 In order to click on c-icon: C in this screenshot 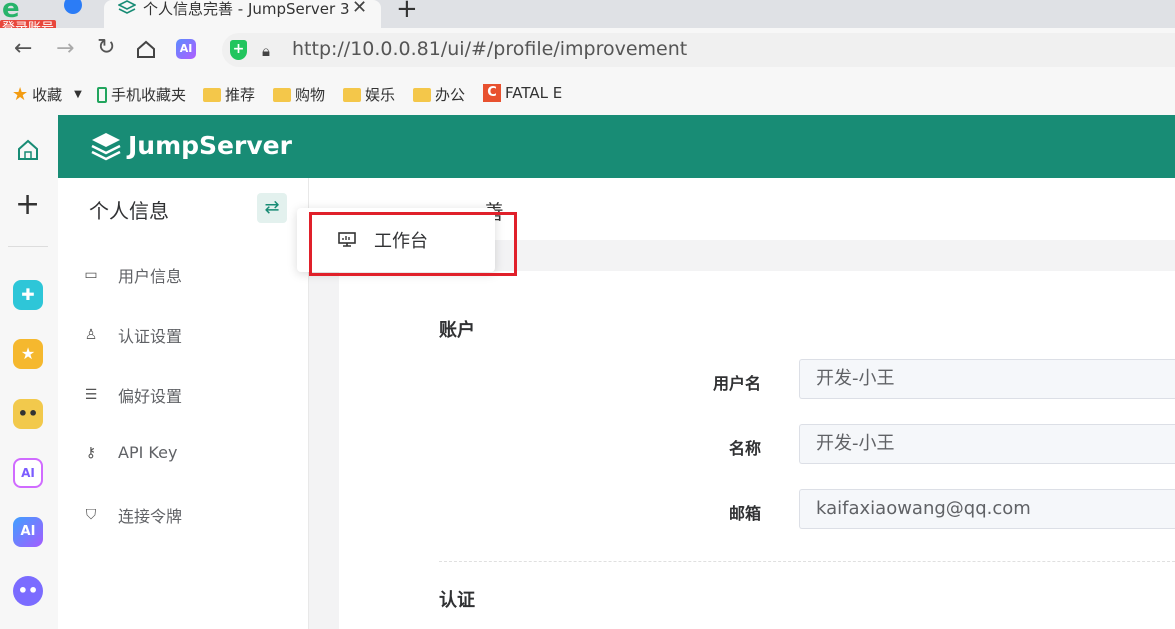, I will do `click(492, 93)`.